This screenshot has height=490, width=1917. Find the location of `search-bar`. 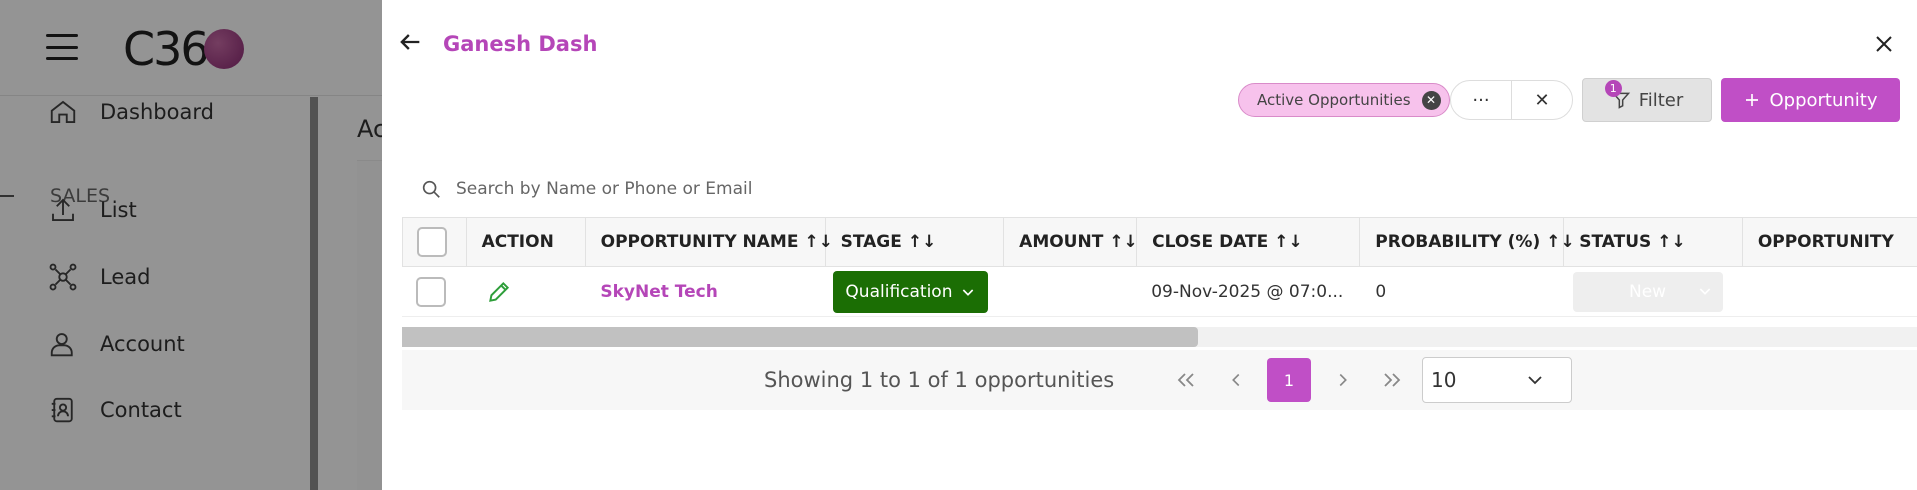

search-bar is located at coordinates (720, 189).